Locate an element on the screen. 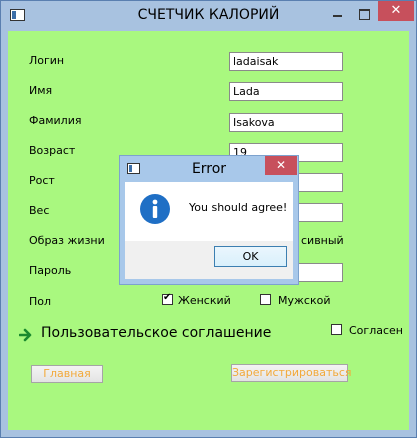 Image resolution: width=417 pixels, height=438 pixels. lifestyle-select: сивный is located at coordinates (322, 240).